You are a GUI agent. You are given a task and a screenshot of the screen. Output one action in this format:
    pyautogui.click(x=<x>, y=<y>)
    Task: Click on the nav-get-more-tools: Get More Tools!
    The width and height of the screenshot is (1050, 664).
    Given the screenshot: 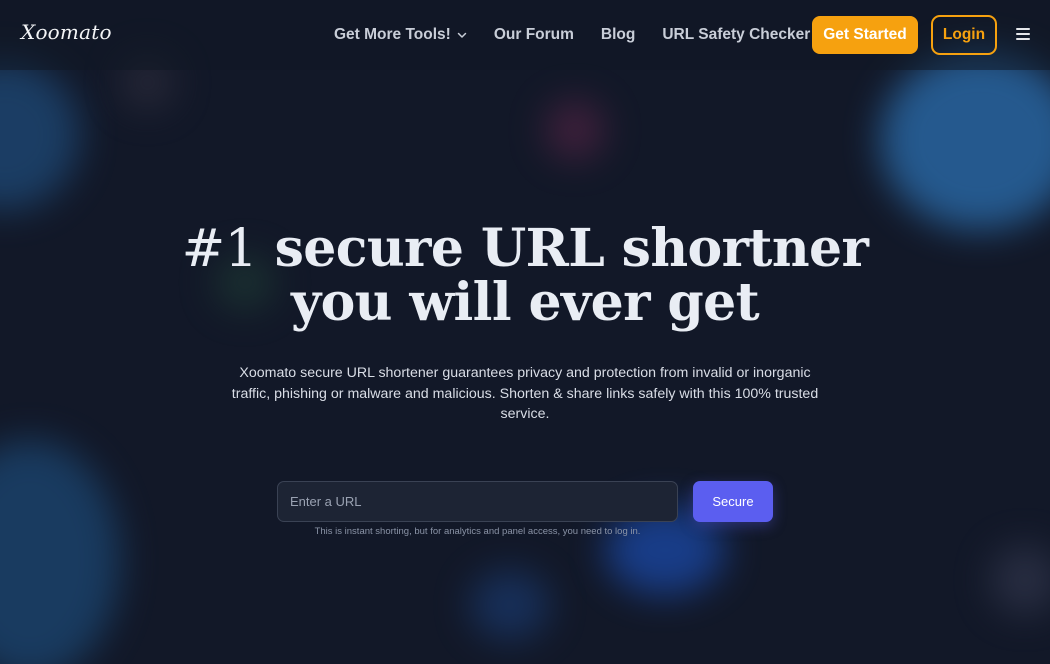 What is the action you would take?
    pyautogui.click(x=400, y=35)
    